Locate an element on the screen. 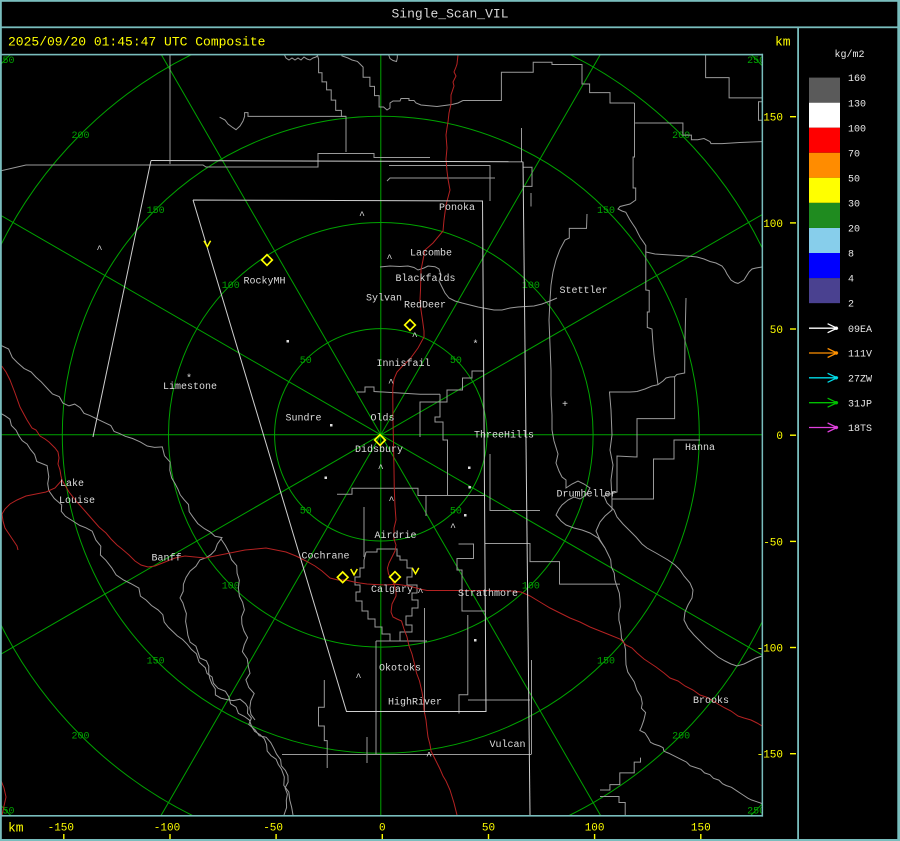 The height and width of the screenshot is (841, 900). svg-text: Didsbury is located at coordinates (379, 450).